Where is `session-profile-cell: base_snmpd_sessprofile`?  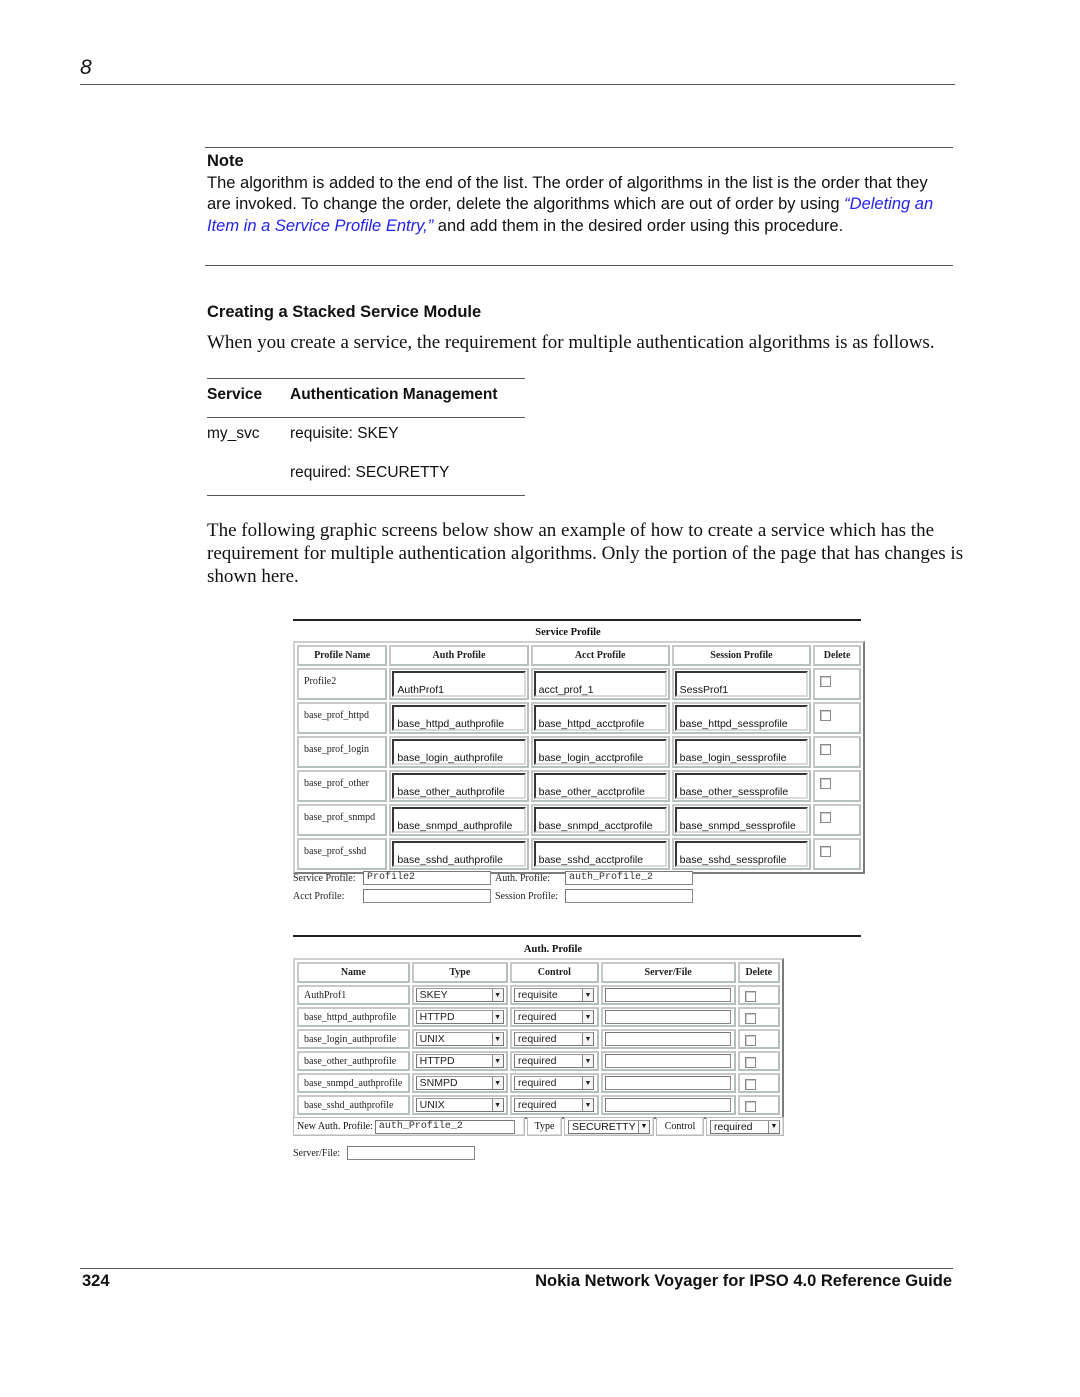
session-profile-cell: base_snmpd_sessprofile is located at coordinates (741, 820).